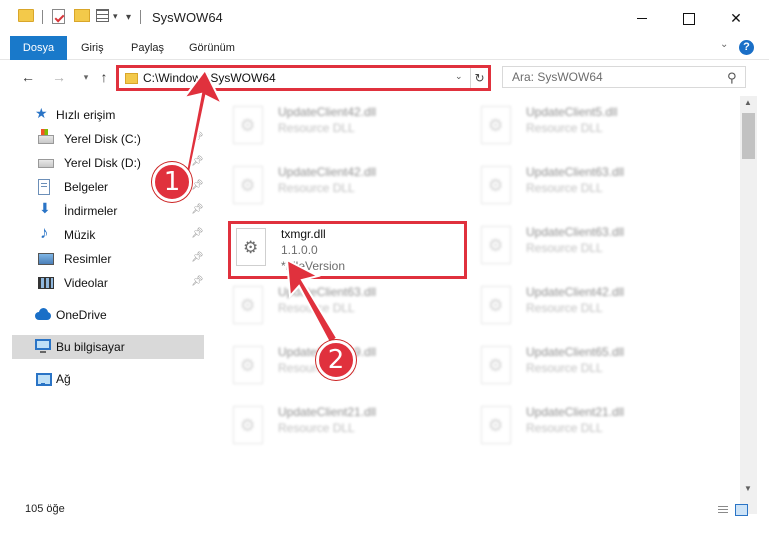 This screenshot has width=769, height=539. I want to click on scroll-down-icon: ▼, so click(748, 488).